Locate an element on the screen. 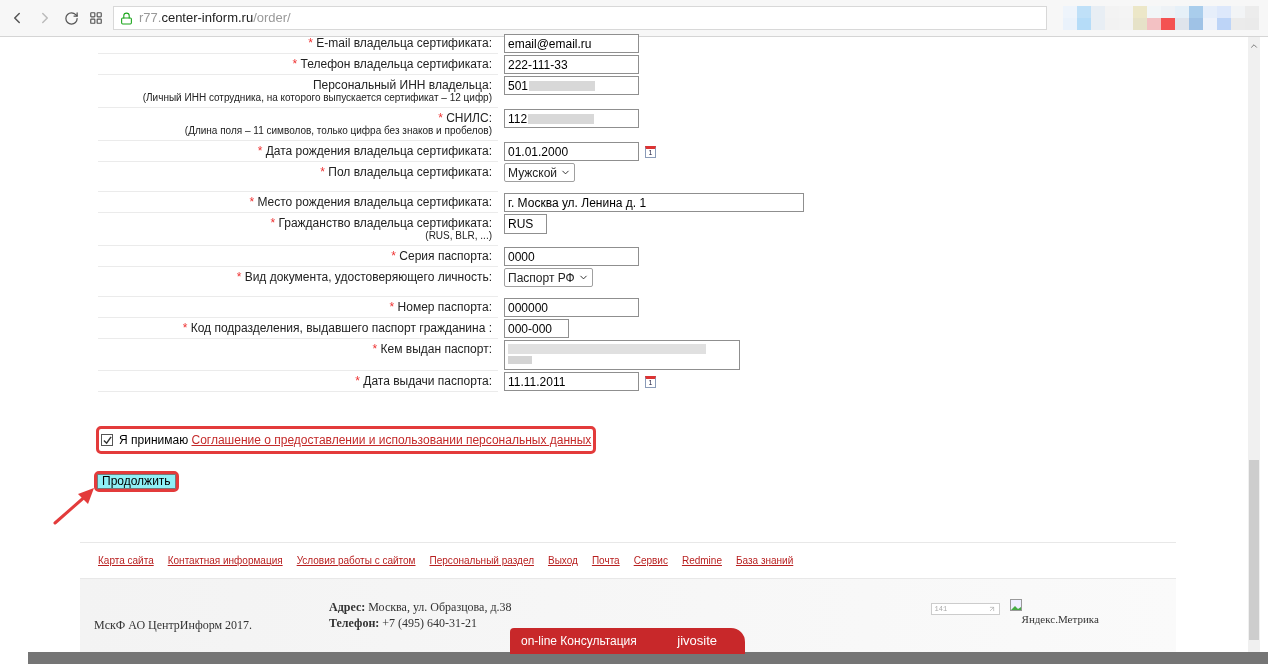  reload-icon is located at coordinates (71, 18).